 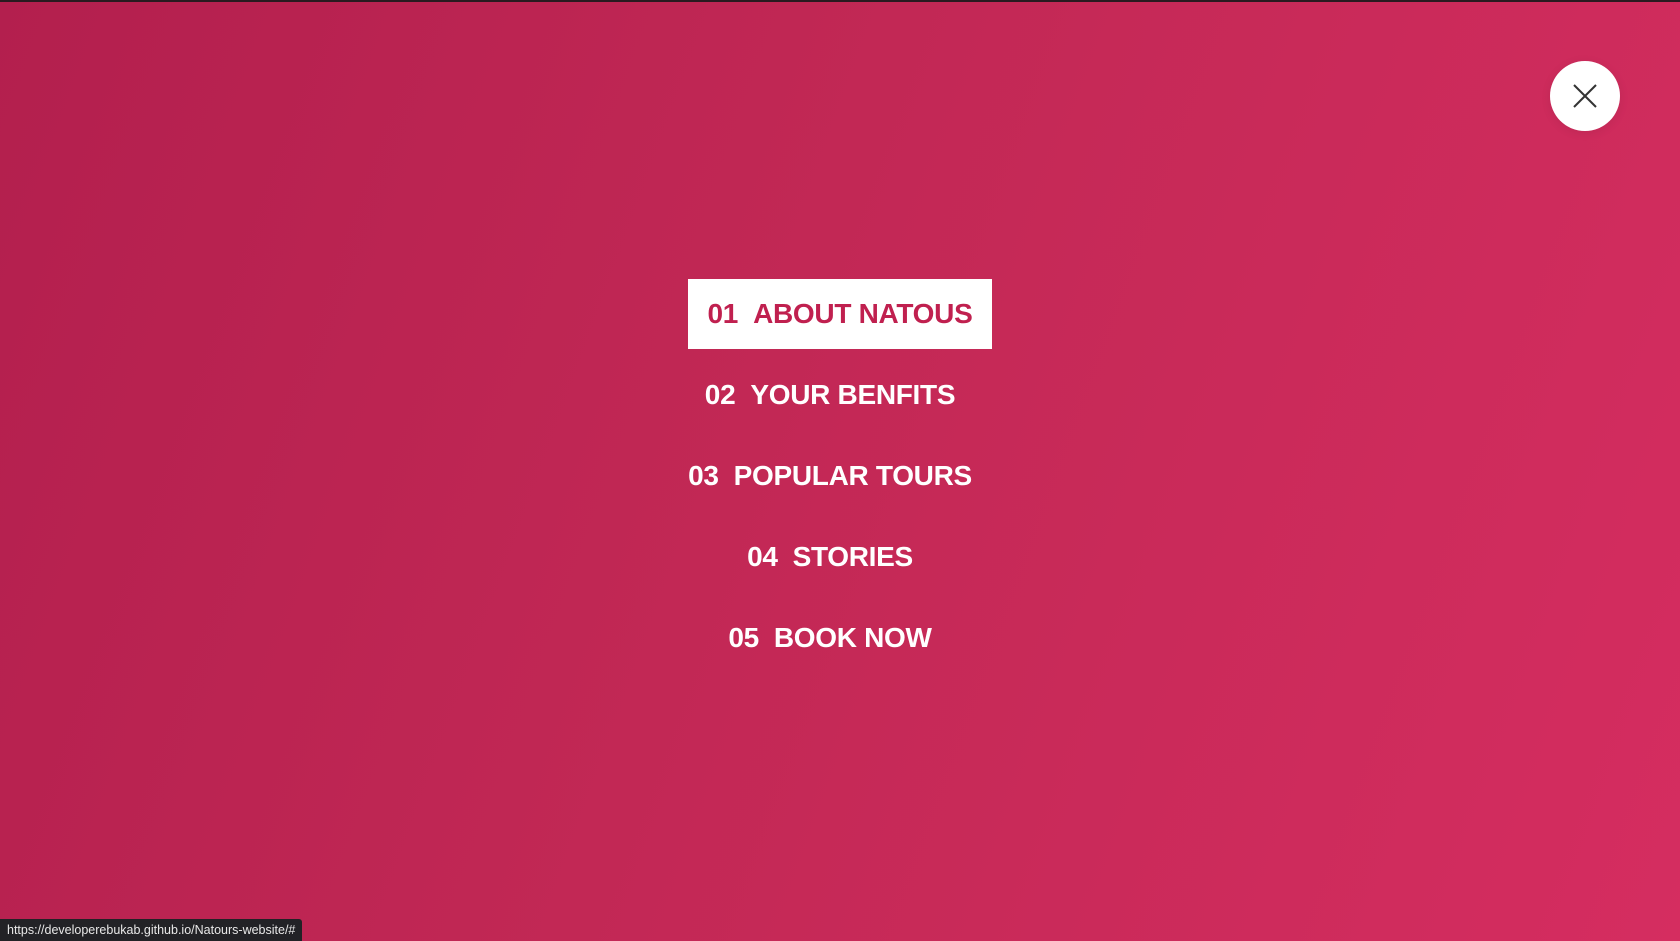 What do you see at coordinates (703, 475) in the screenshot?
I see `nav-item-number: 03` at bounding box center [703, 475].